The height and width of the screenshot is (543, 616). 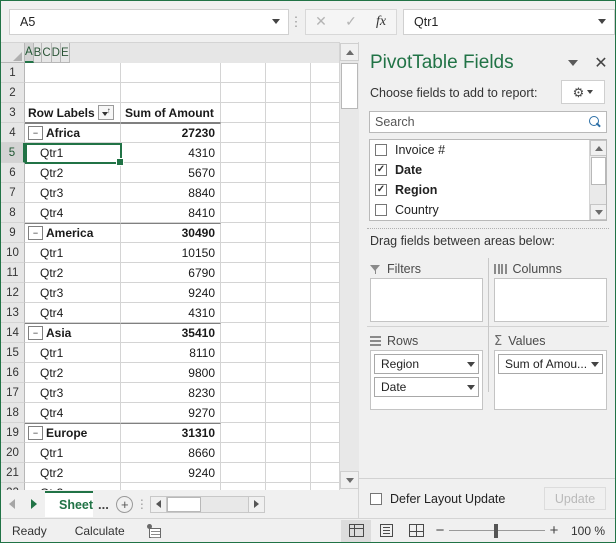 What do you see at coordinates (589, 531) in the screenshot?
I see `zoom-level-label: 100 %` at bounding box center [589, 531].